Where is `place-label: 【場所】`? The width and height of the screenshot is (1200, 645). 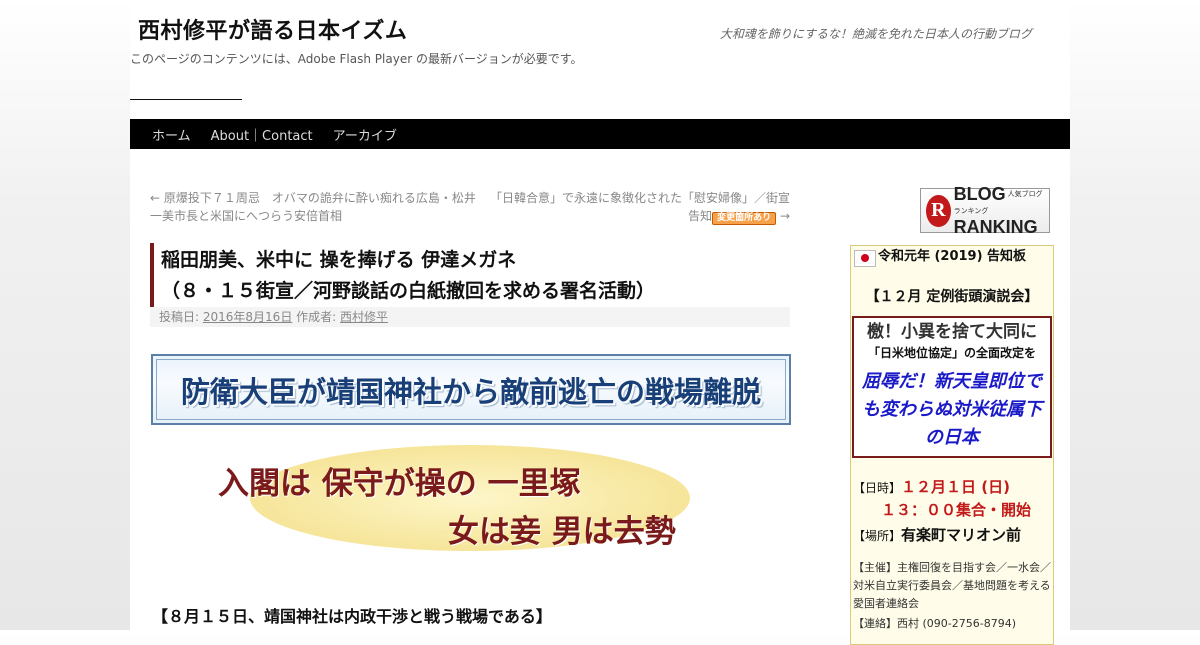 place-label: 【場所】 is located at coordinates (877, 536).